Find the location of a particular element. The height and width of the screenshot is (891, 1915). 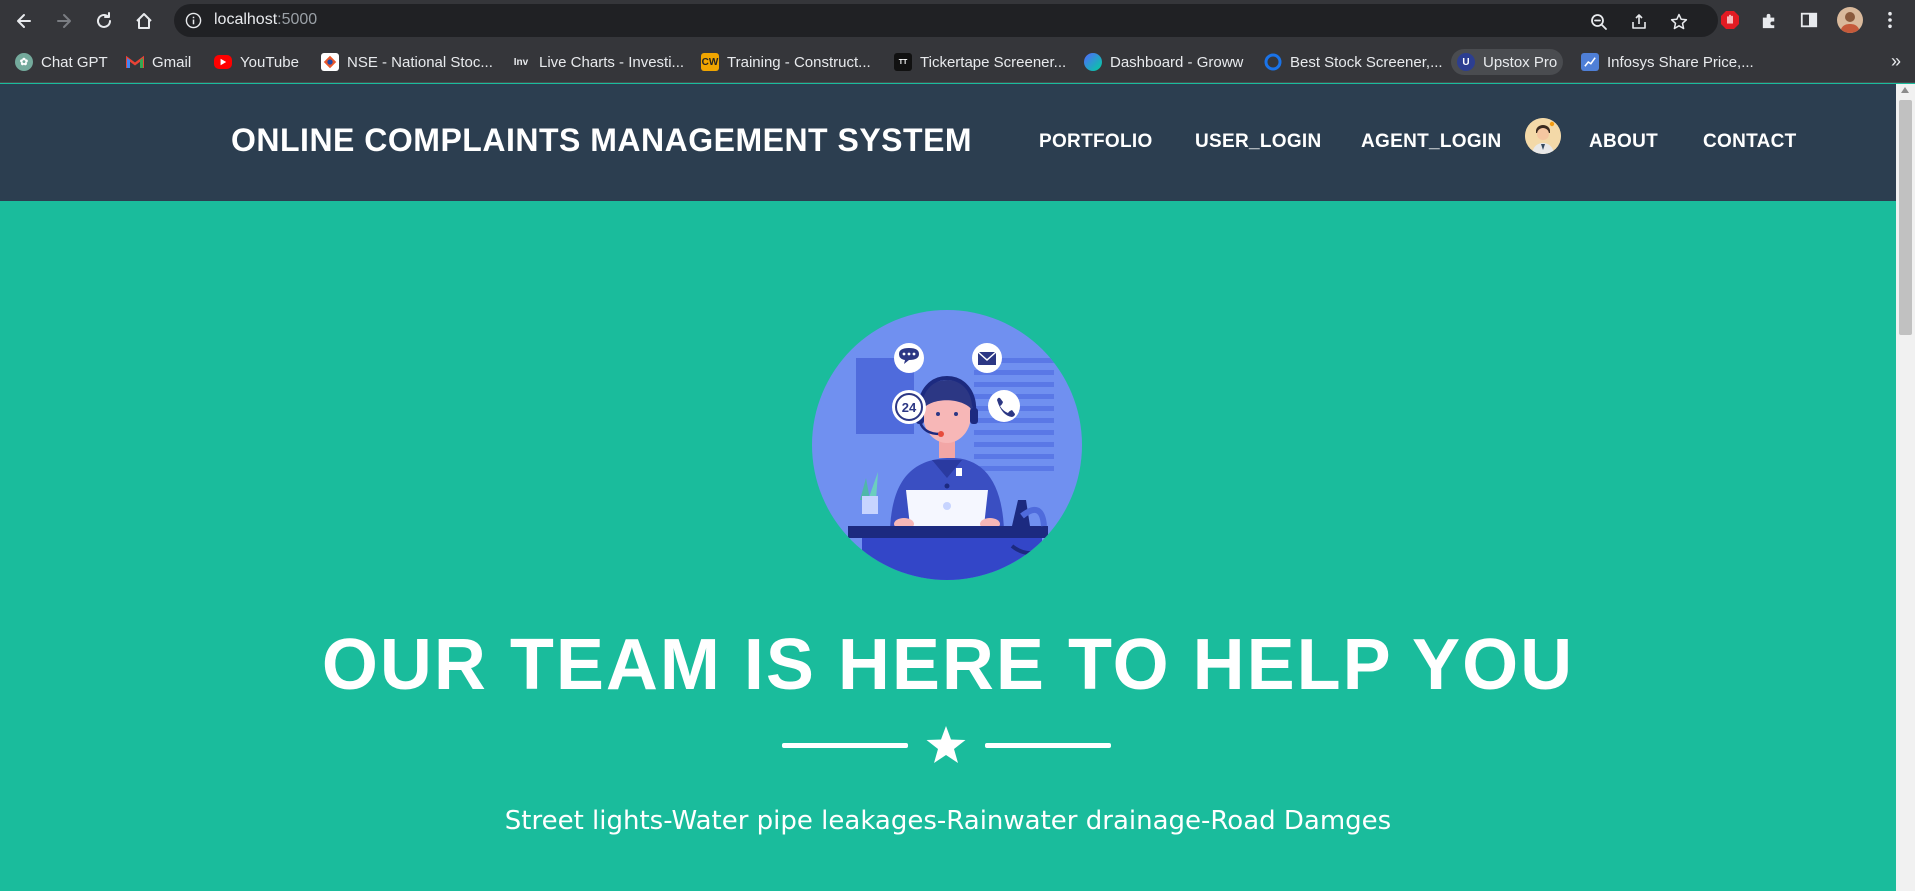

page-scrollbar is located at coordinates (1905, 487).